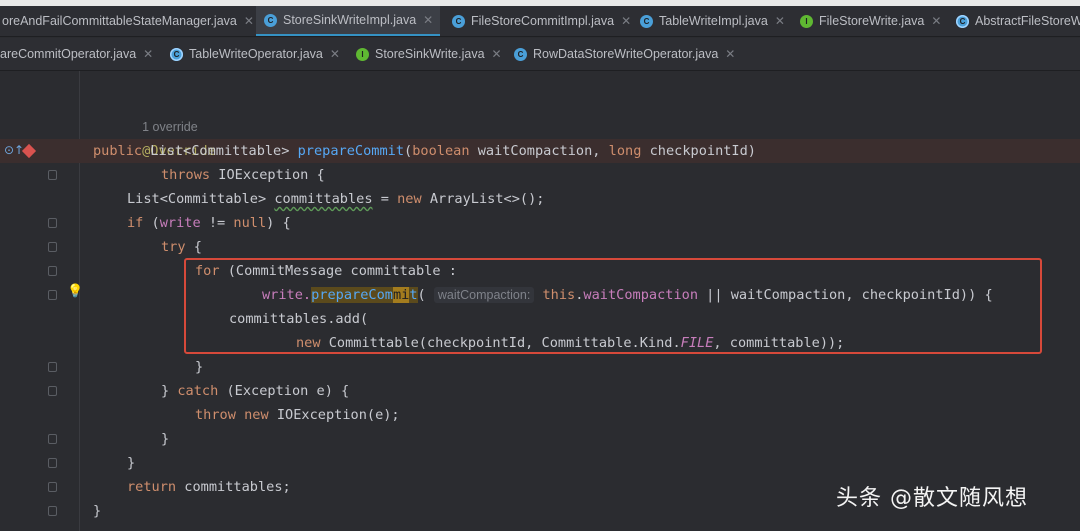 The width and height of the screenshot is (1080, 531). I want to click on code-token: (Exception e) {, so click(284, 391).